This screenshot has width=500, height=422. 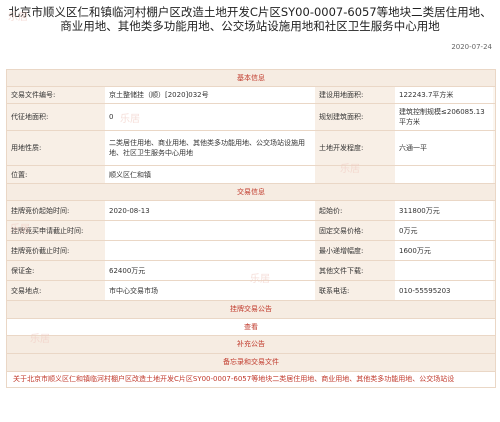 I want to click on table-row: 位置: 顺义区仁和镇, so click(x=251, y=175).